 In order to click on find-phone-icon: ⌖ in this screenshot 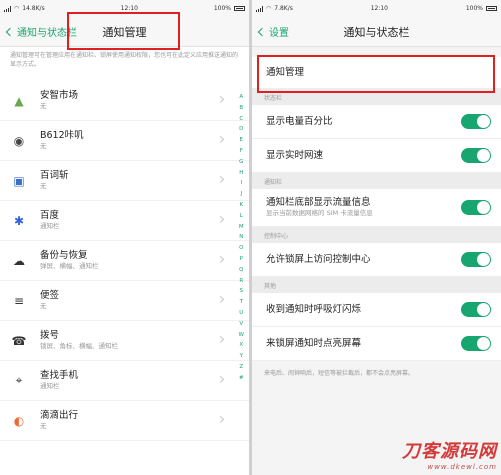, I will do `click(19, 380)`.